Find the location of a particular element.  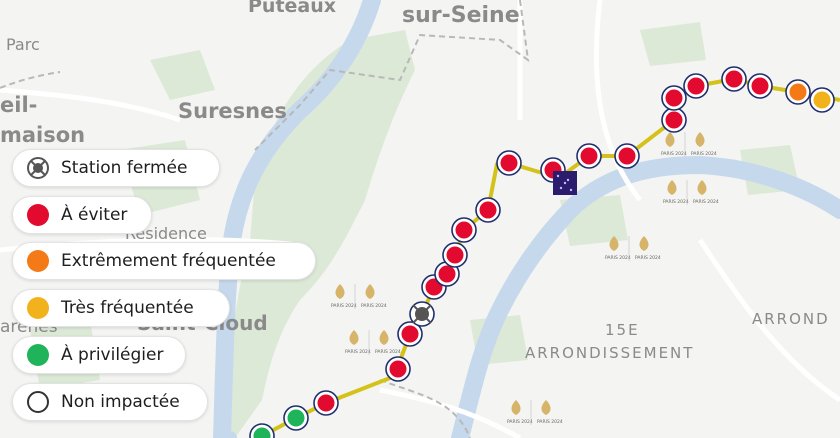

legend-label-closed: Station fermée is located at coordinates (124, 168).